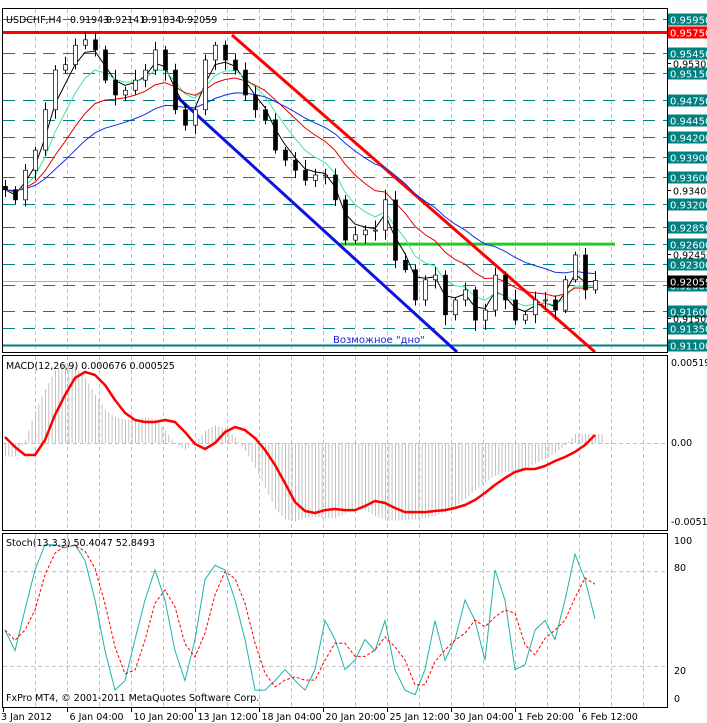 This screenshot has height=723, width=707. Describe the element at coordinates (680, 671) in the screenshot. I see `stoch-axis-label: 20` at that location.